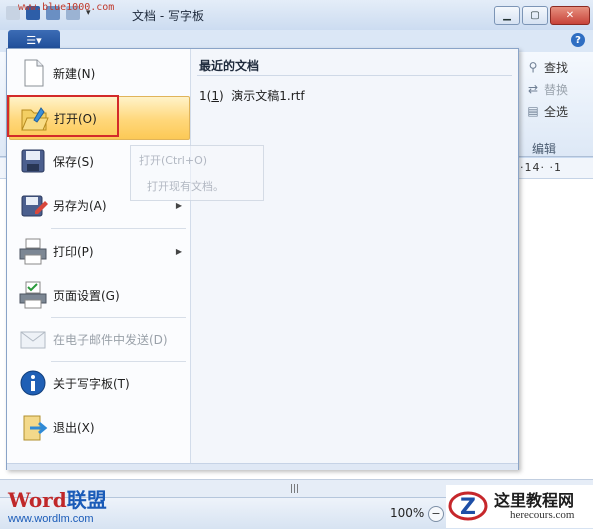 This screenshot has width=593, height=529. I want to click on recent-index: 1, so click(203, 96).